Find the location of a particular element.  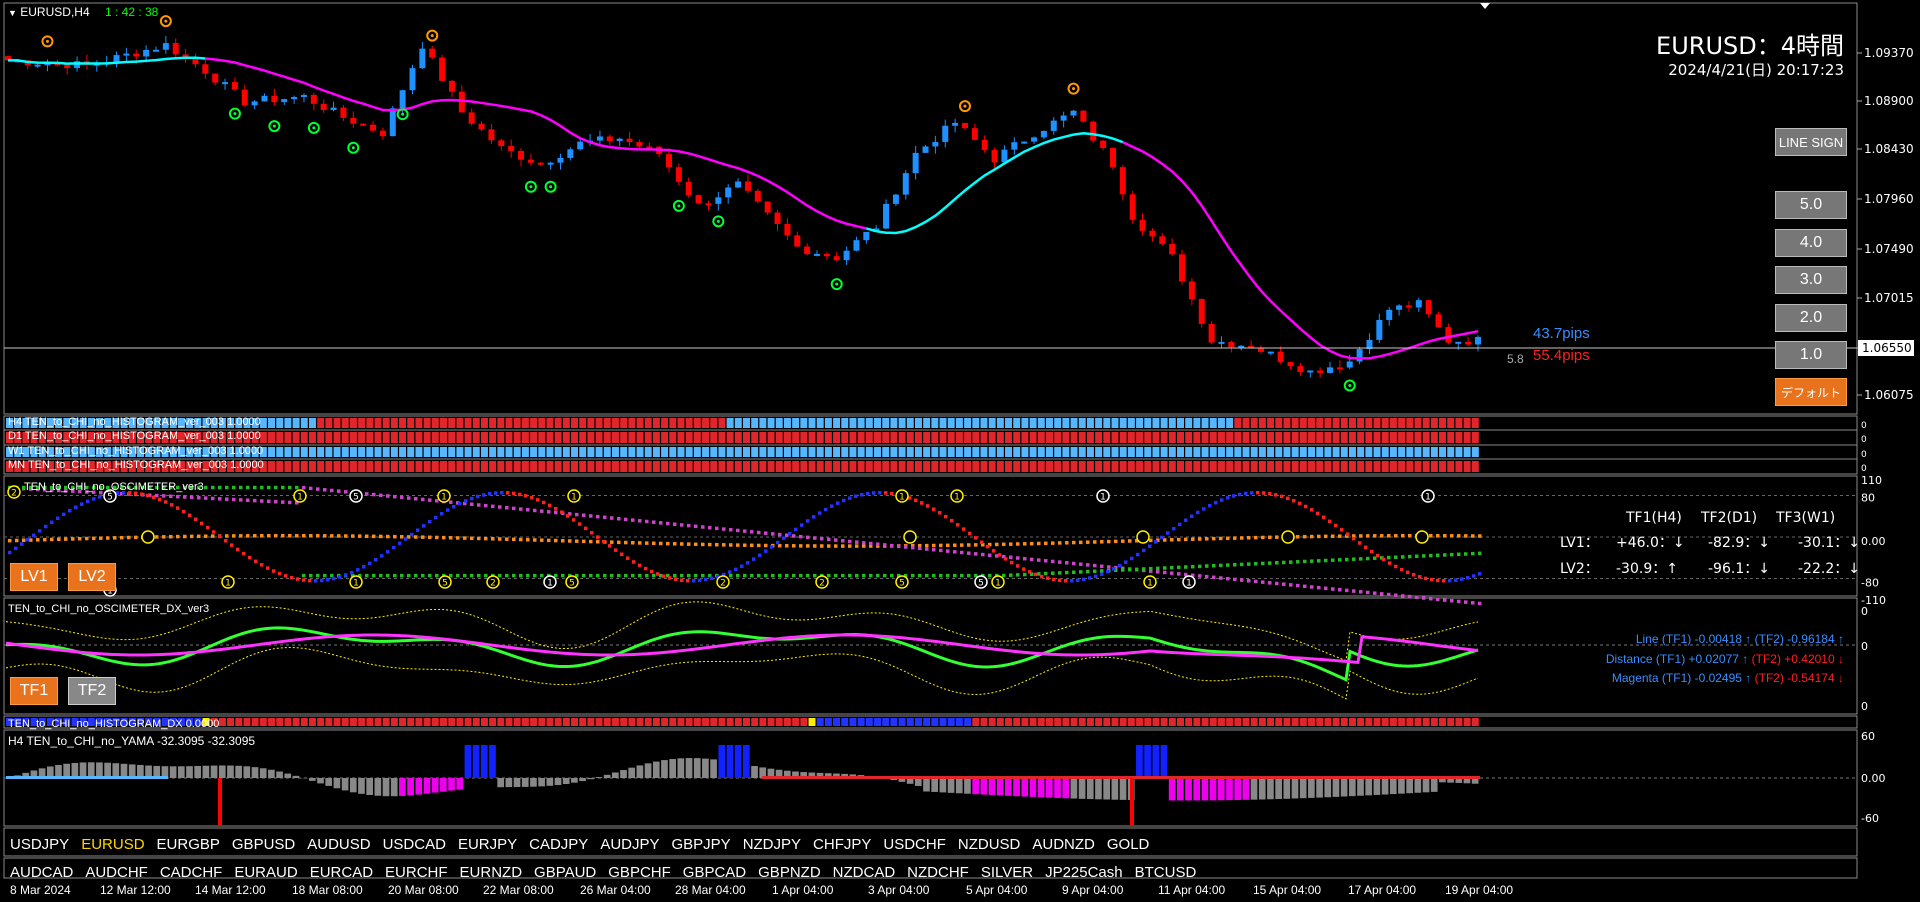

symbol-euraud: EURAUD is located at coordinates (265, 872).